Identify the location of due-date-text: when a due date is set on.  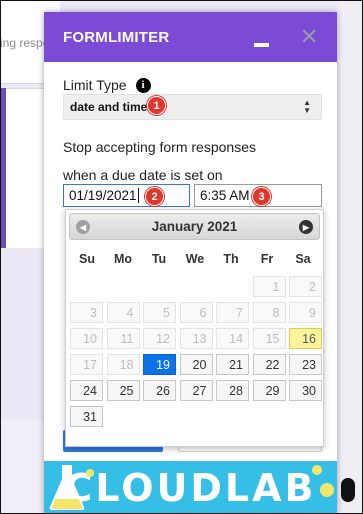
(143, 175).